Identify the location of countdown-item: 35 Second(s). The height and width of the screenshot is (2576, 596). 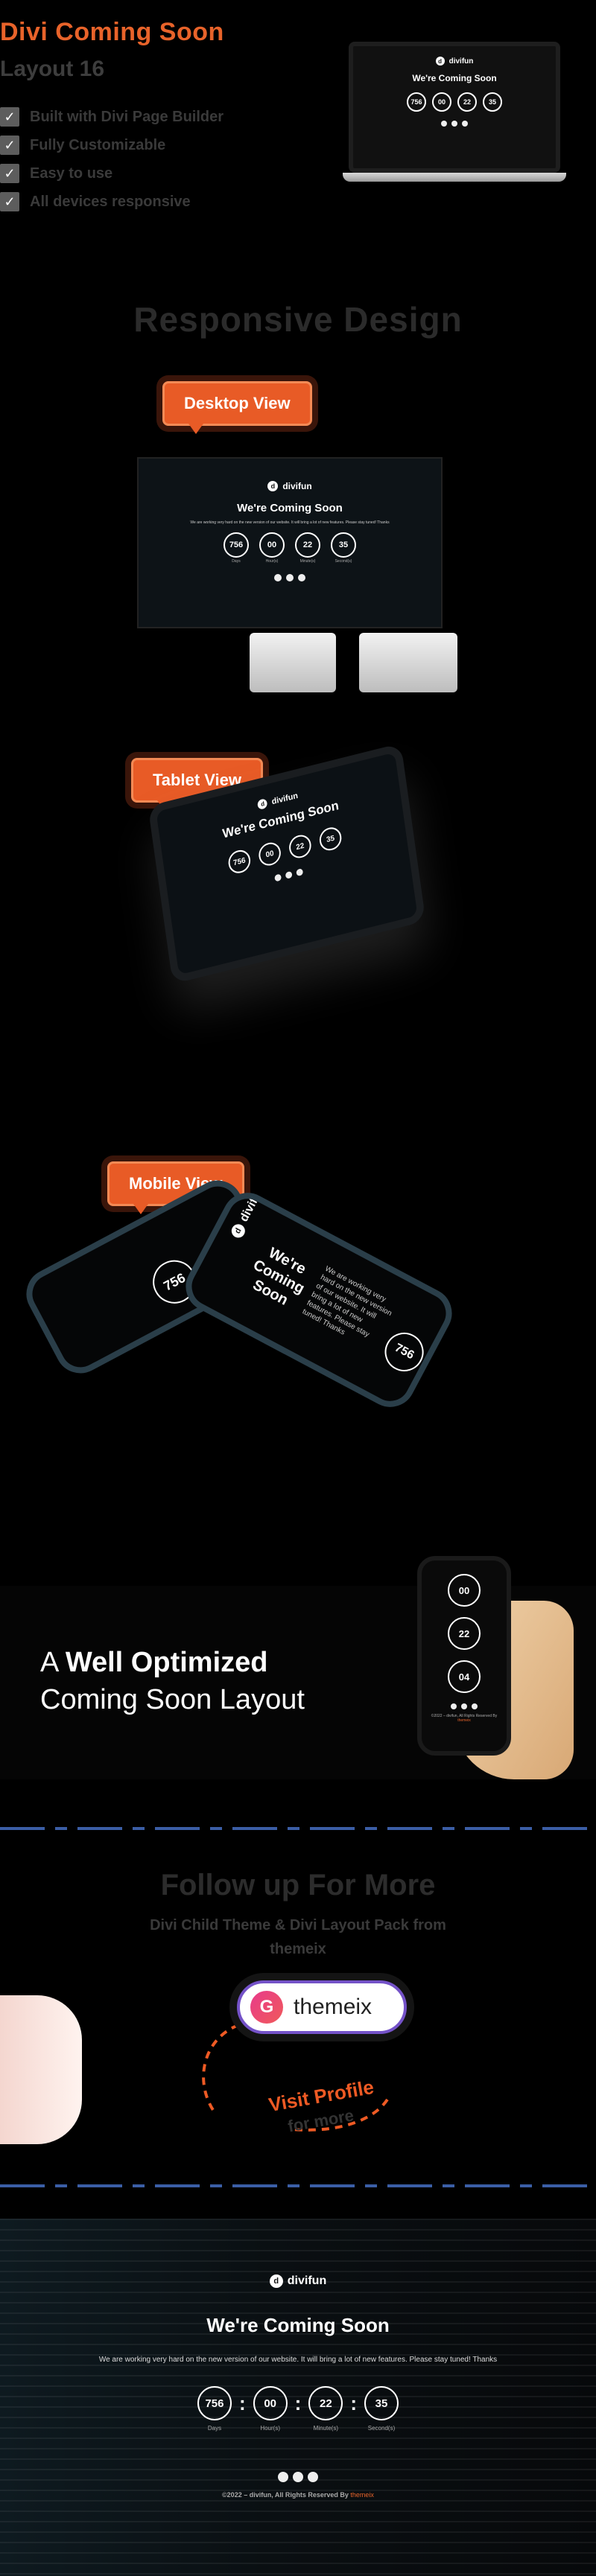
(381, 2409).